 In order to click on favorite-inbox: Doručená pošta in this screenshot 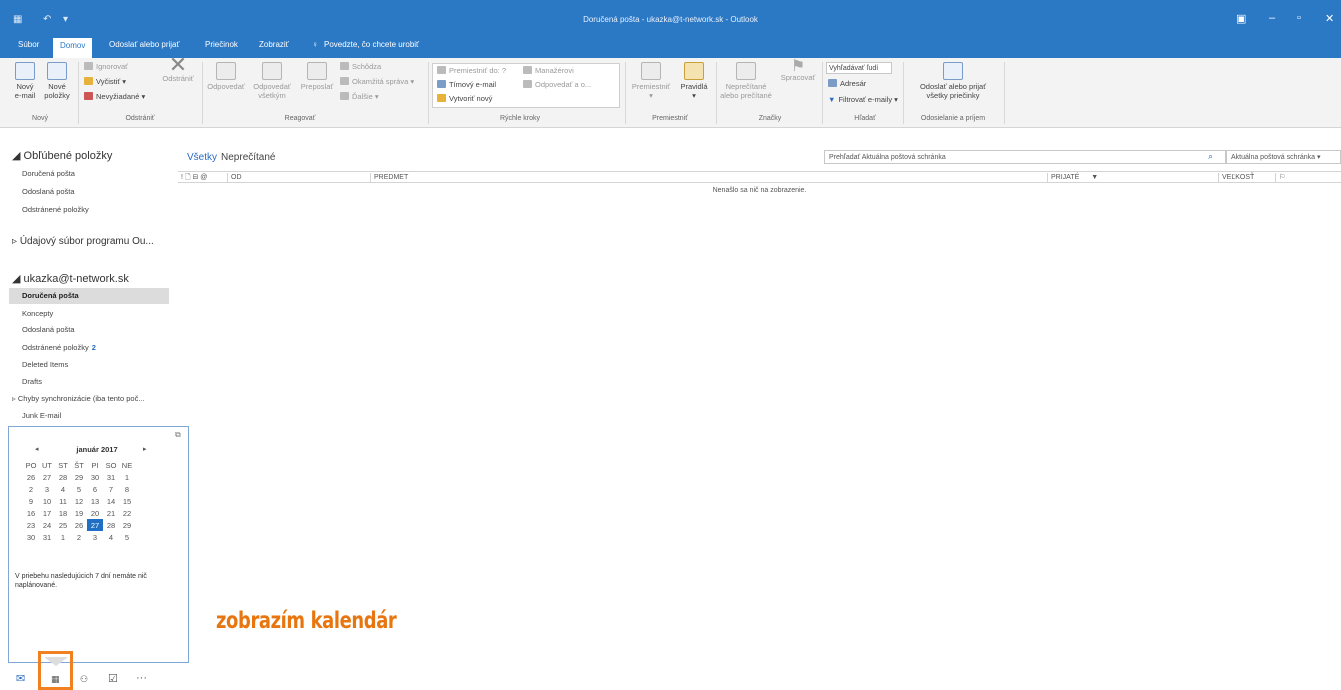, I will do `click(89, 174)`.